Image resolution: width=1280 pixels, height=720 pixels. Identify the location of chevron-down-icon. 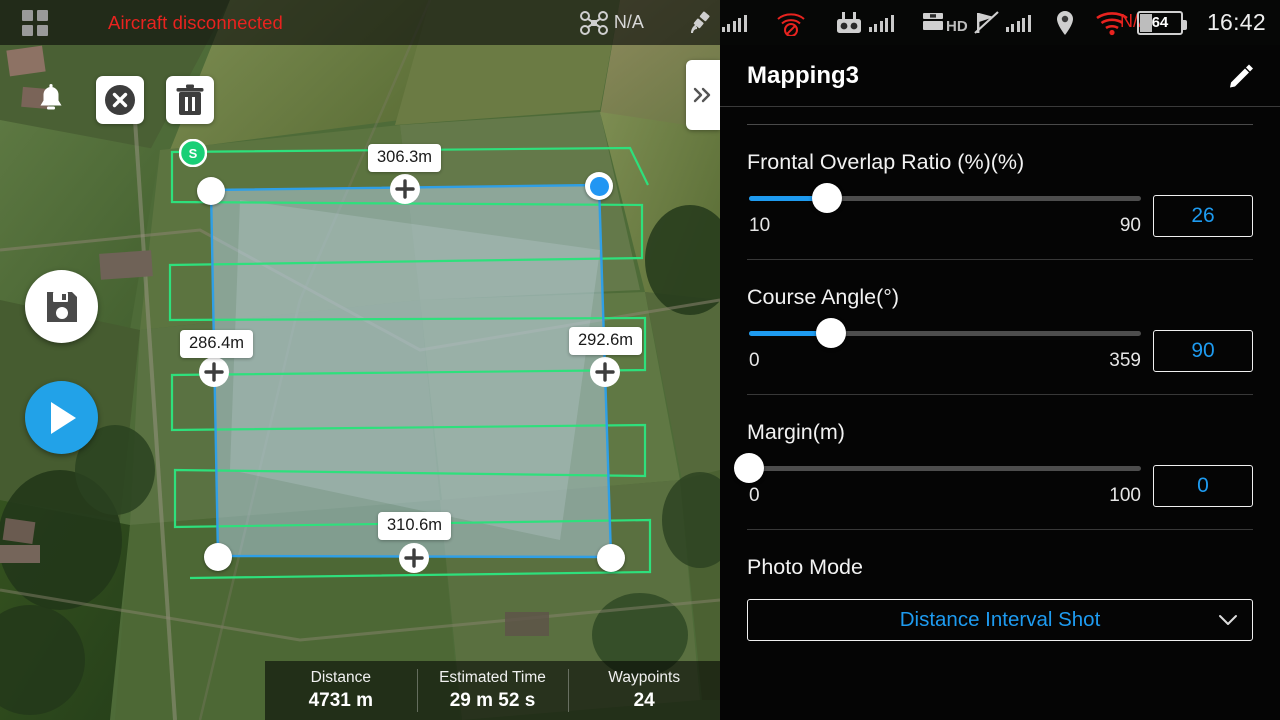
(1228, 620).